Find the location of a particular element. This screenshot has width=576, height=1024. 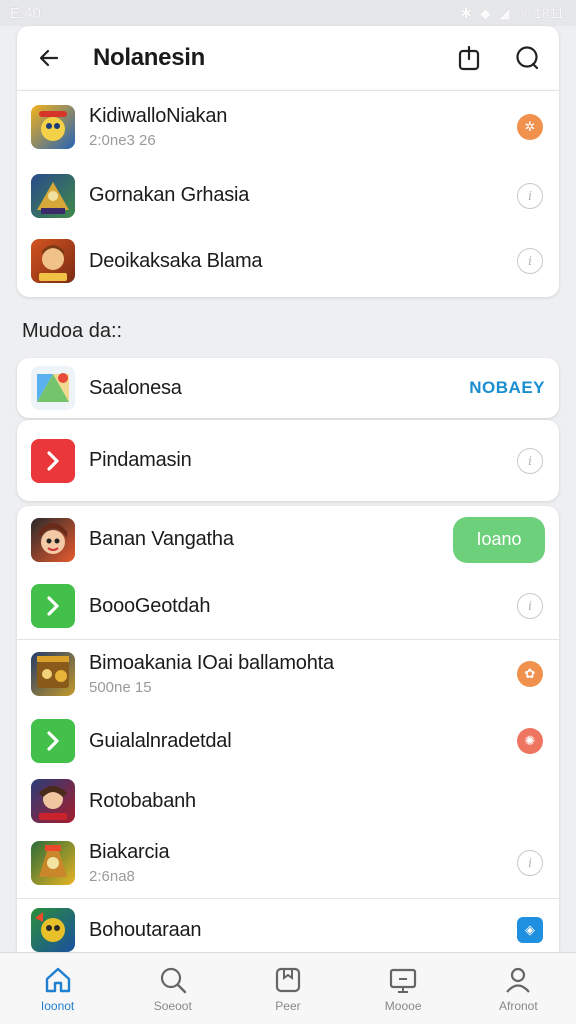

bottom-tab-bar: Ioonot Soeoot Peer Moooe Afronot is located at coordinates (288, 988).